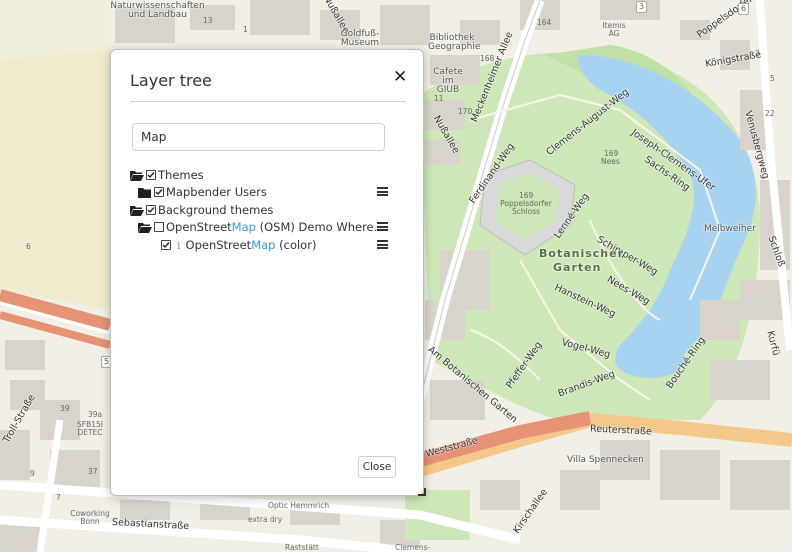 The image size is (792, 552). What do you see at coordinates (216, 210) in the screenshot?
I see `tree-node-label: Background themes` at bounding box center [216, 210].